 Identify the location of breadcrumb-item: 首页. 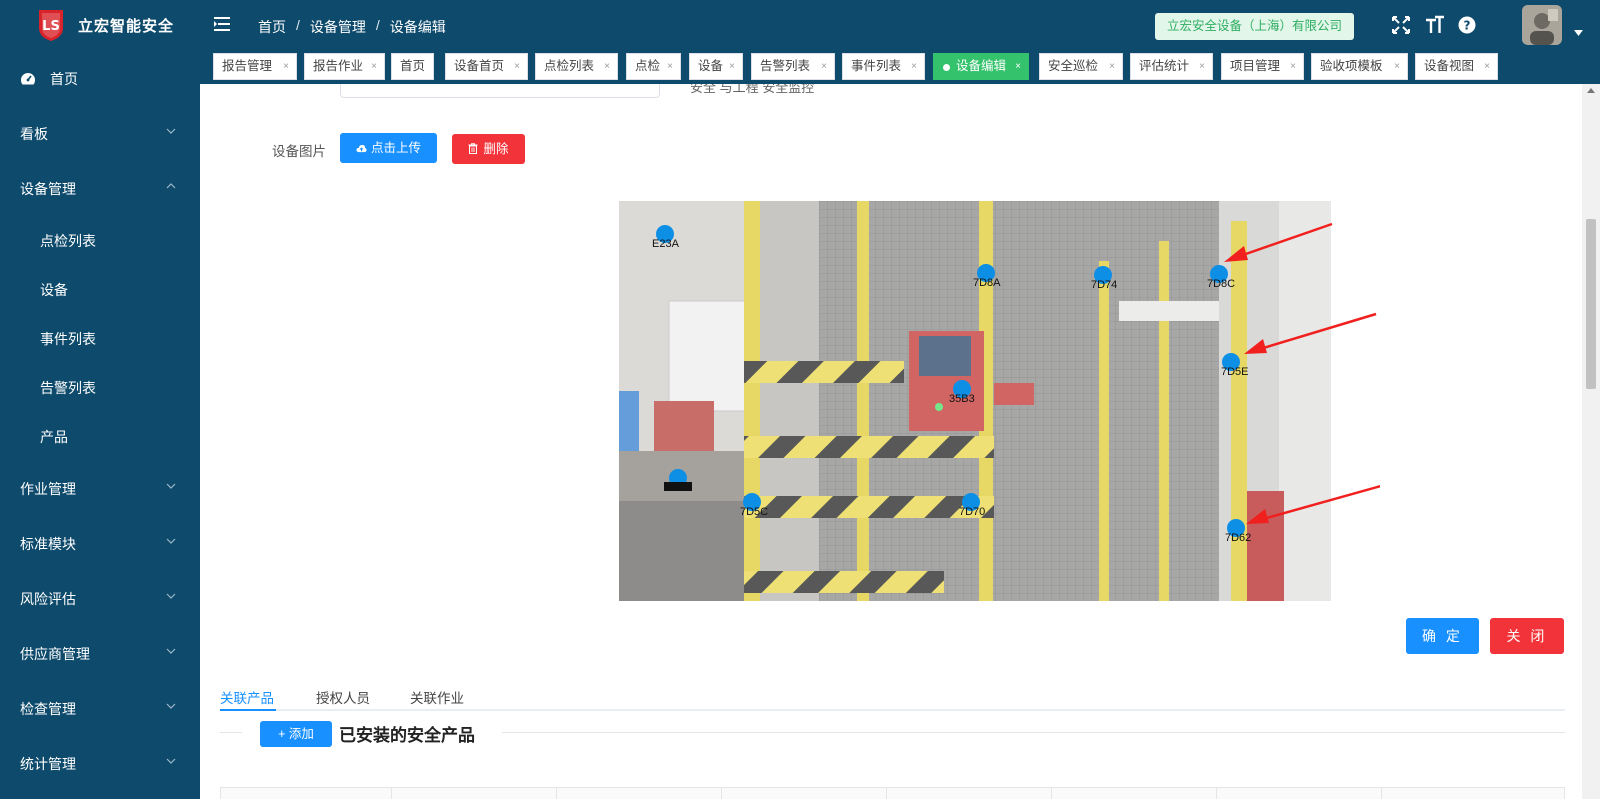
(272, 27).